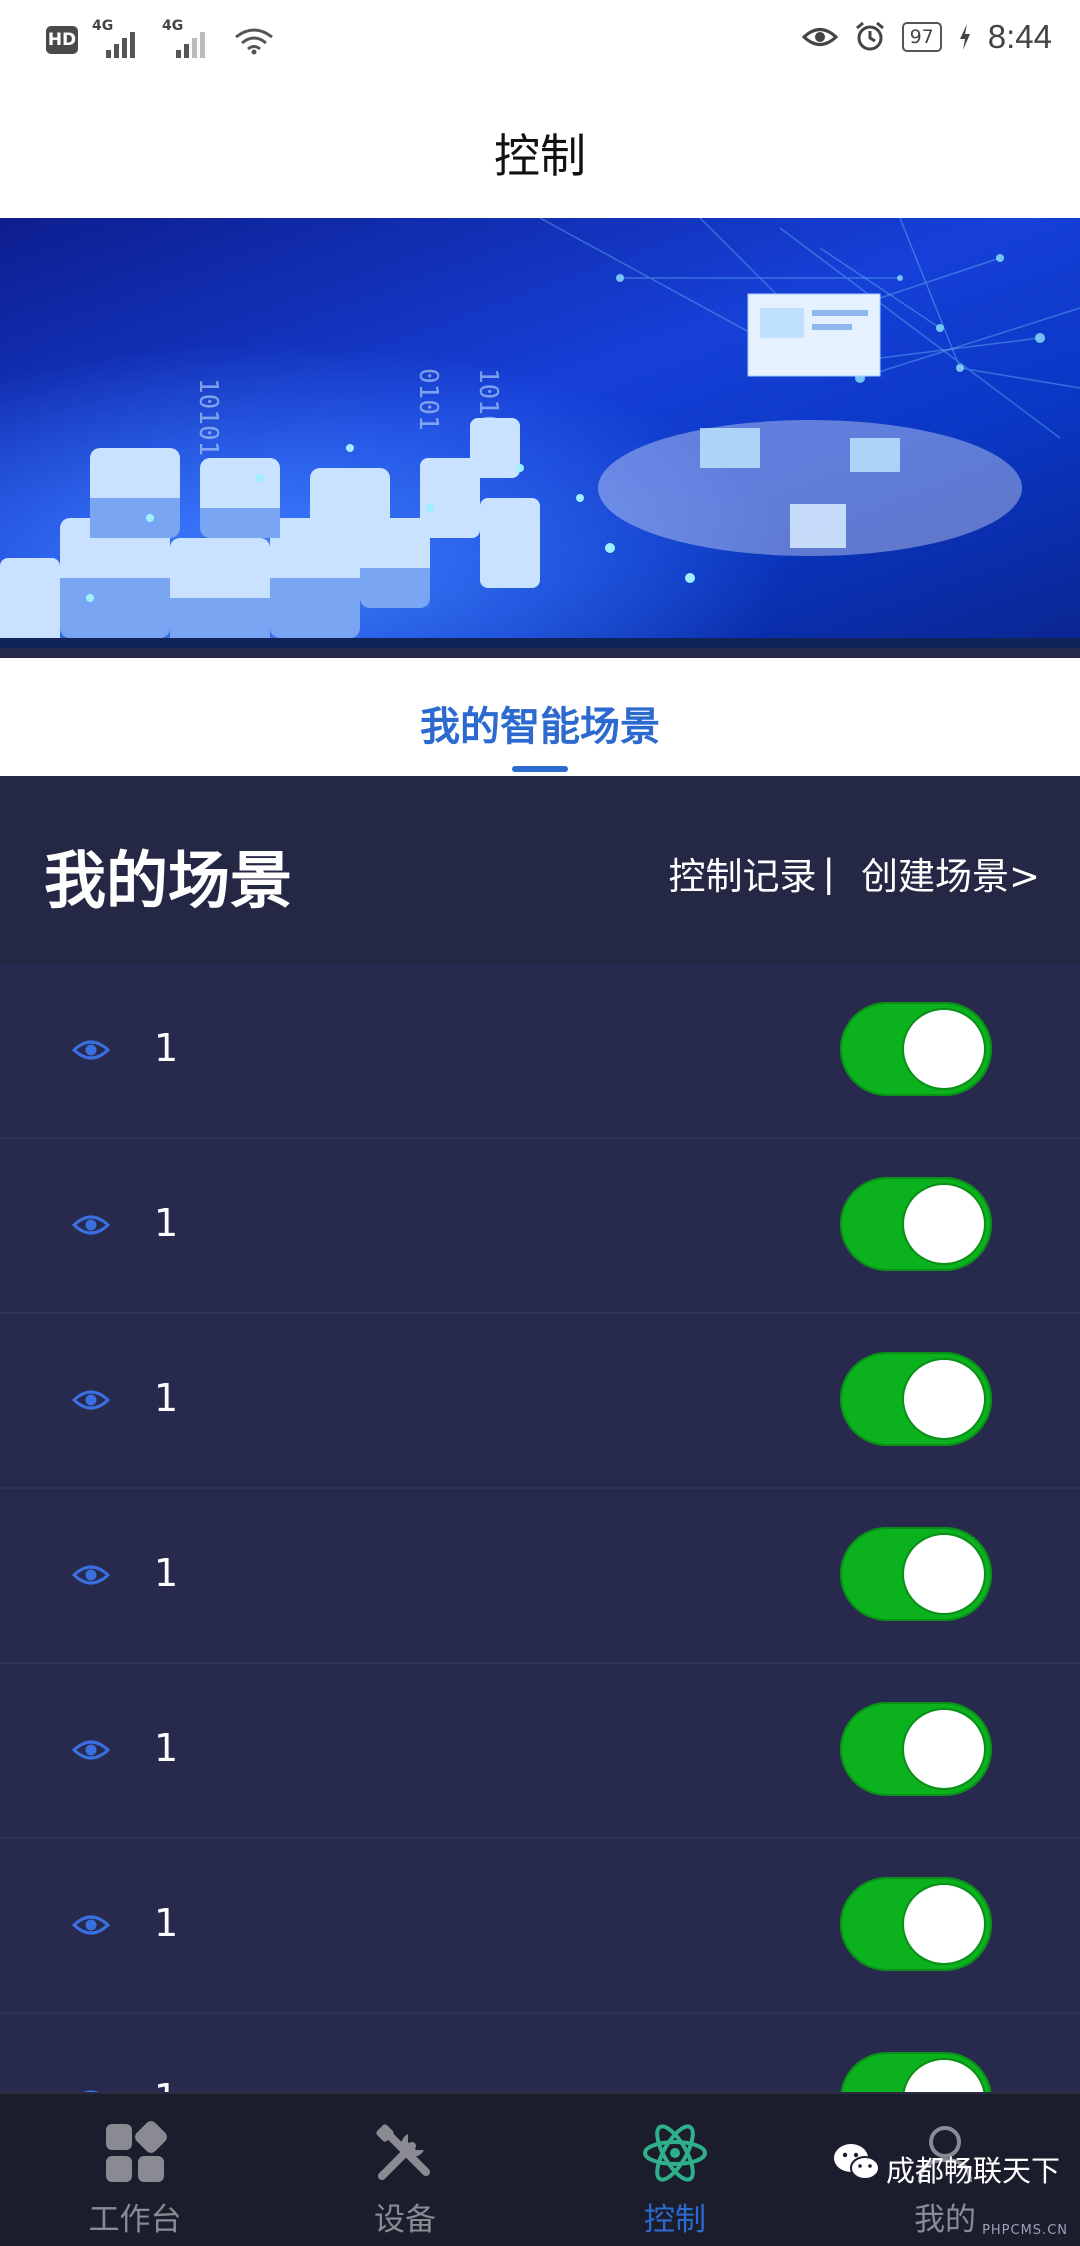  I want to click on status-right: 97 8:44, so click(926, 37).